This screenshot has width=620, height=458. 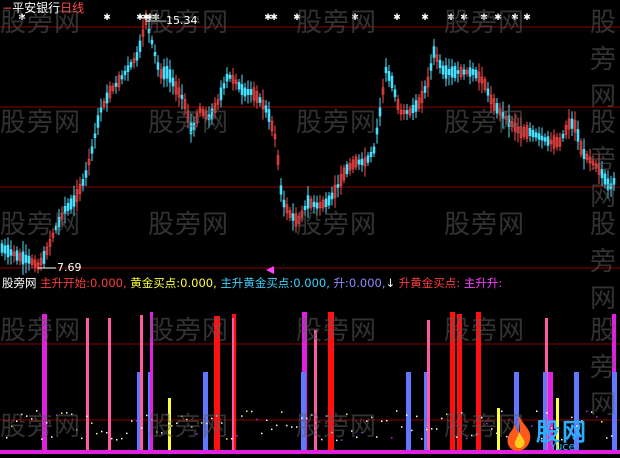 What do you see at coordinates (390, 283) in the screenshot?
I see `down-arrow-icon: ↓` at bounding box center [390, 283].